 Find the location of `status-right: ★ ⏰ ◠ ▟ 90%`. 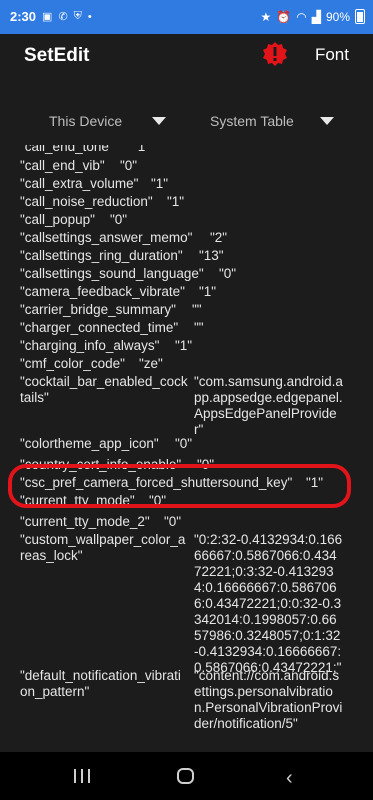

status-right: ★ ⏰ ◠ ▟ 90% is located at coordinates (313, 16).